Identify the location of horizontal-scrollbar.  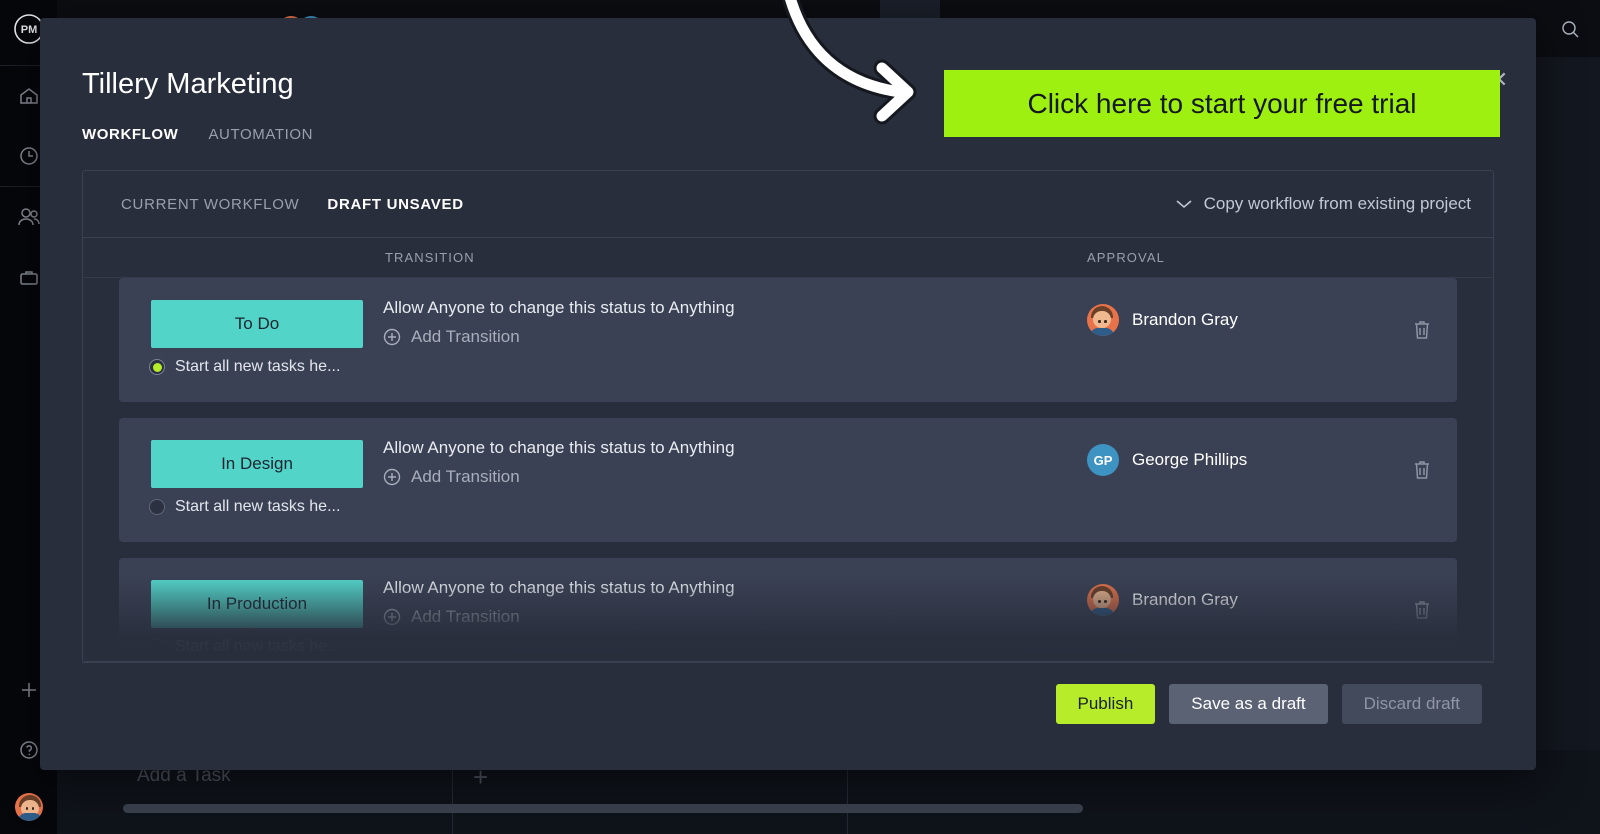
(603, 808).